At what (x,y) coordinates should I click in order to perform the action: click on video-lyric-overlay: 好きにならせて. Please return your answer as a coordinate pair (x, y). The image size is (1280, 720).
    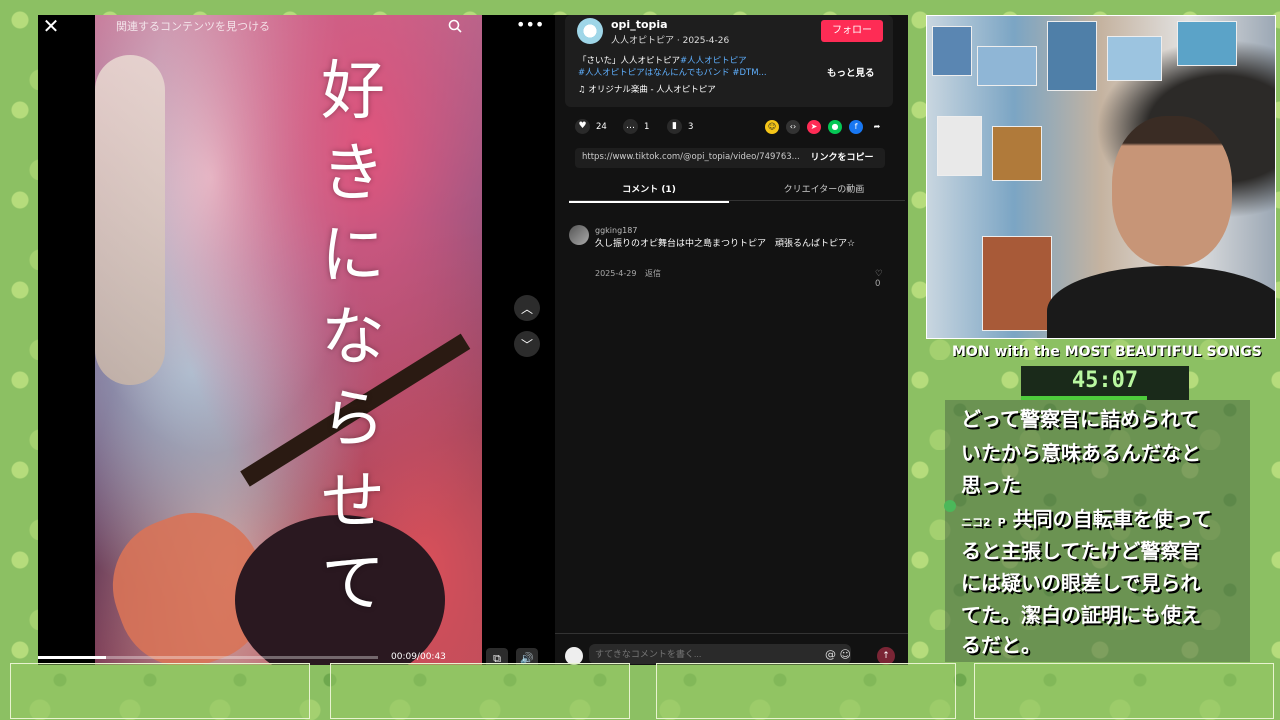
    Looking at the image, I should click on (353, 338).